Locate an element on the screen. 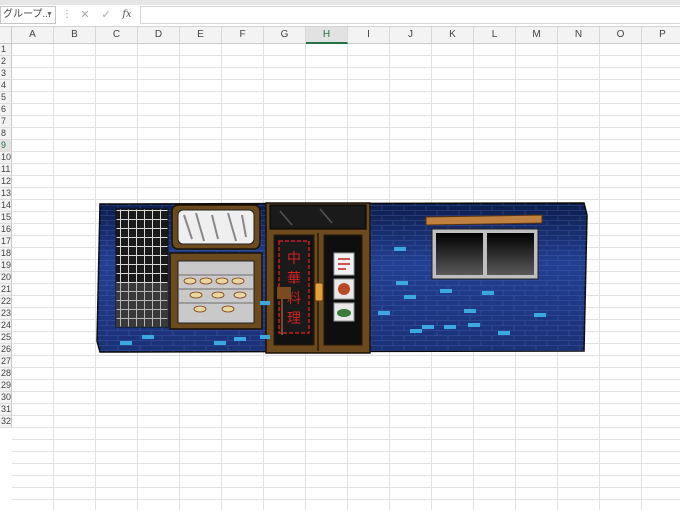 The height and width of the screenshot is (510, 680). column-header-l: L is located at coordinates (495, 35).